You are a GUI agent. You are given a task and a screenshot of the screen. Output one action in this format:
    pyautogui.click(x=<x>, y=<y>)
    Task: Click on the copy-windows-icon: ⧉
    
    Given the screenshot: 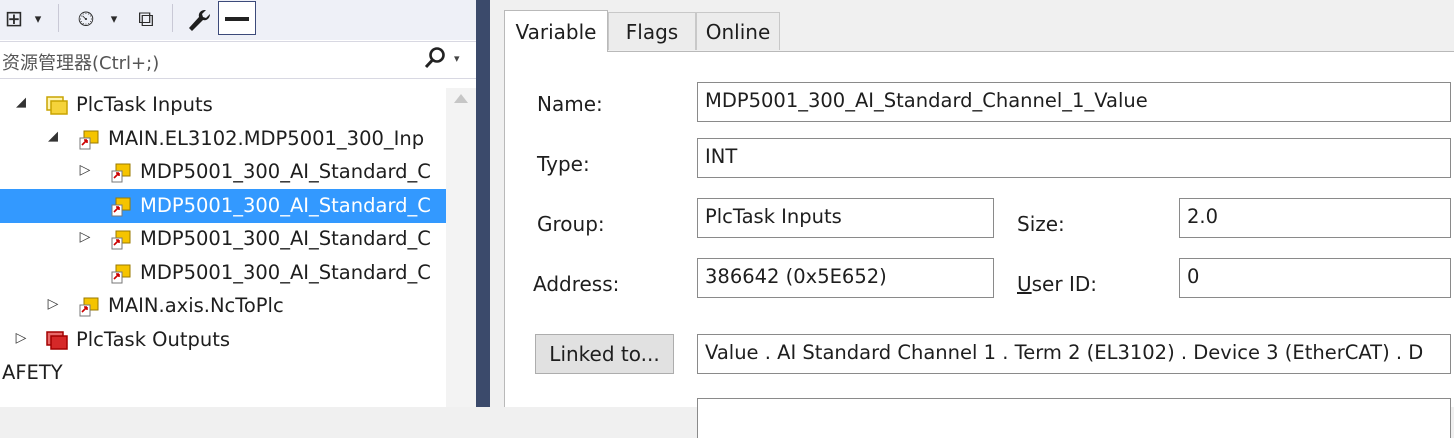 What is the action you would take?
    pyautogui.click(x=146, y=19)
    